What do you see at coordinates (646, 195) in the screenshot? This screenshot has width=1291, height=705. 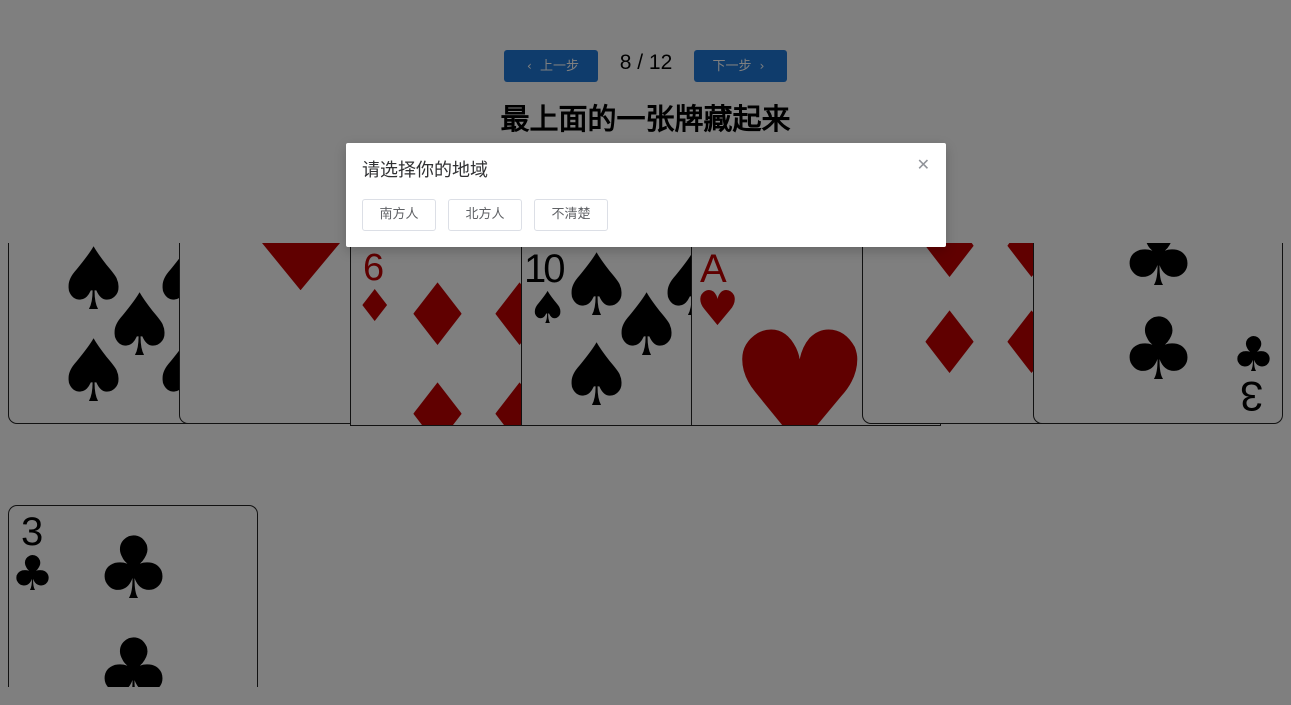 I see `region-dialog: 请选择你的地域 ✕ 南方人 北方人 不清楚` at bounding box center [646, 195].